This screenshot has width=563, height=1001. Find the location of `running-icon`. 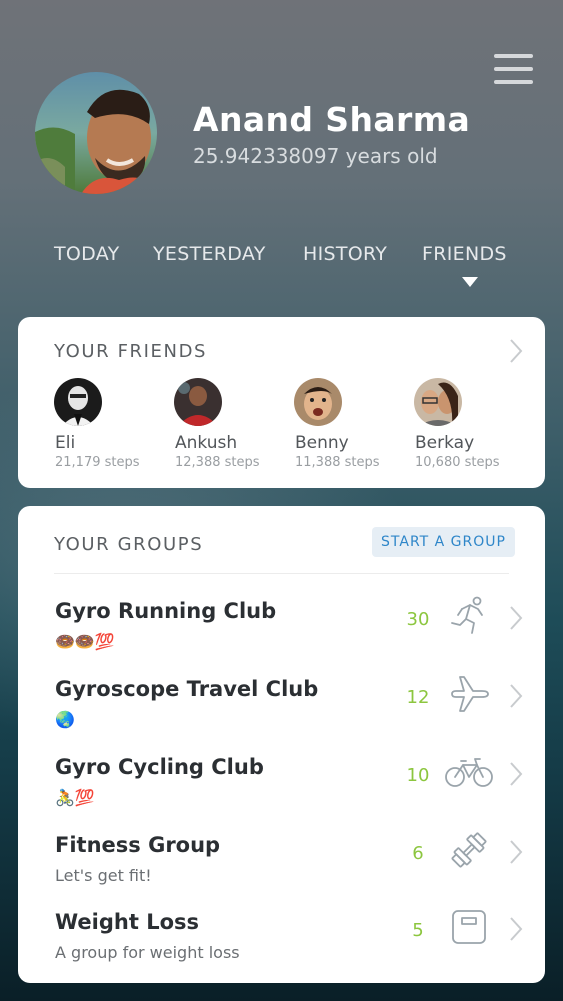

running-icon is located at coordinates (469, 616).